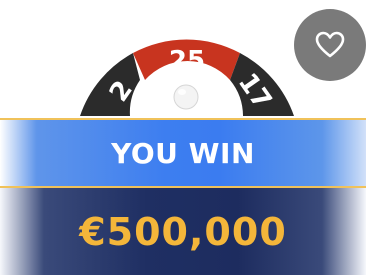 Image resolution: width=366 pixels, height=275 pixels. I want to click on result-title: YOU WIN, so click(183, 153).